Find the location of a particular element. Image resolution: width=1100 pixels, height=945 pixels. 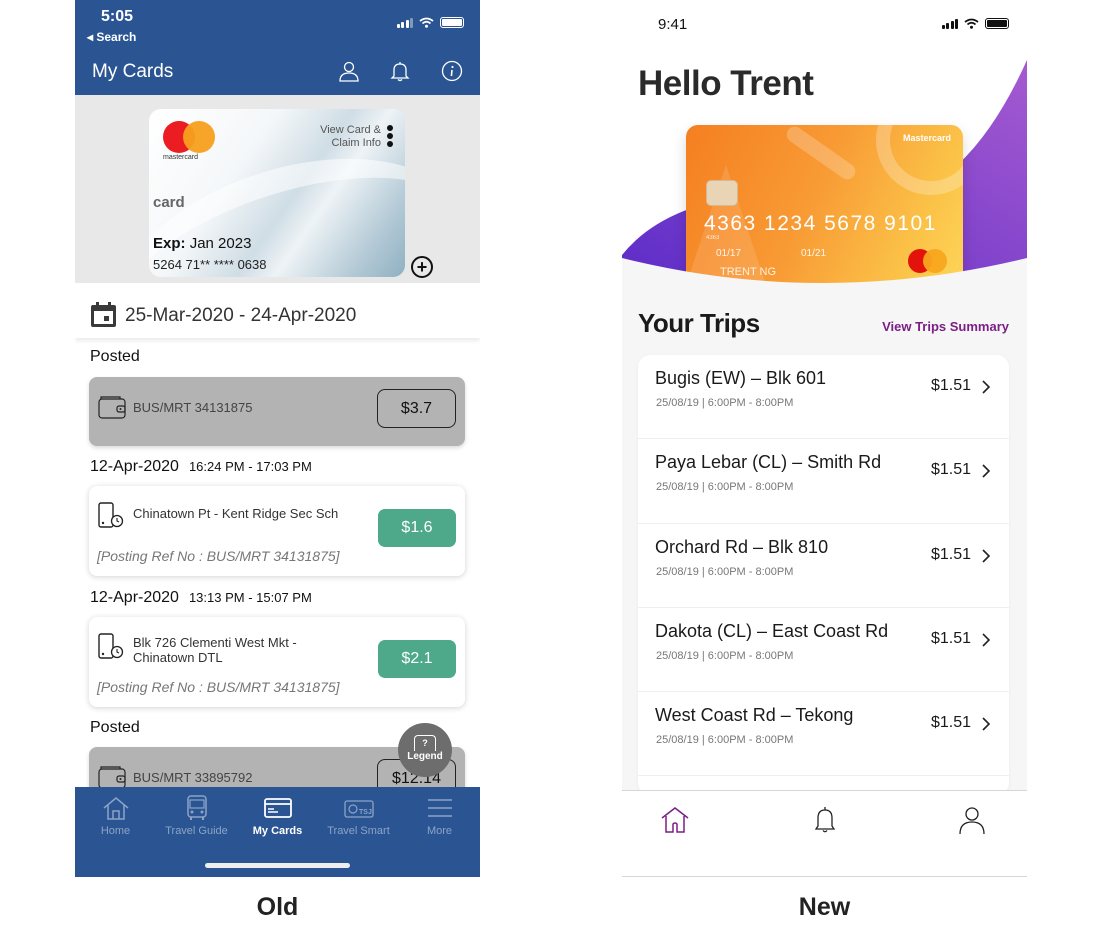

tab-travel-guide: Travel Guide is located at coordinates (196, 816).